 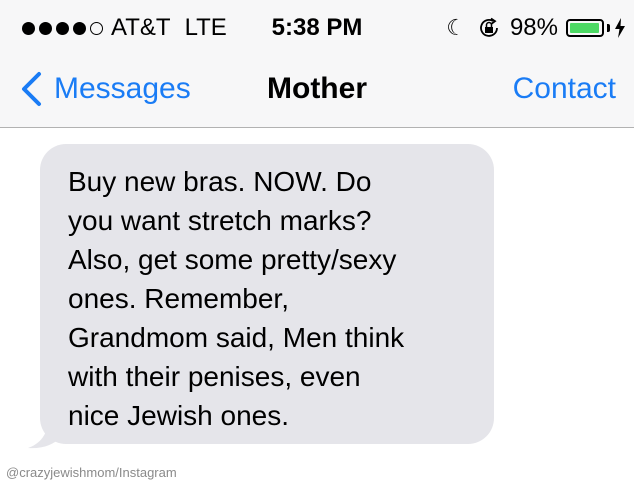 I want to click on message-line: Buy new bras. NOW. Do, so click(x=220, y=181).